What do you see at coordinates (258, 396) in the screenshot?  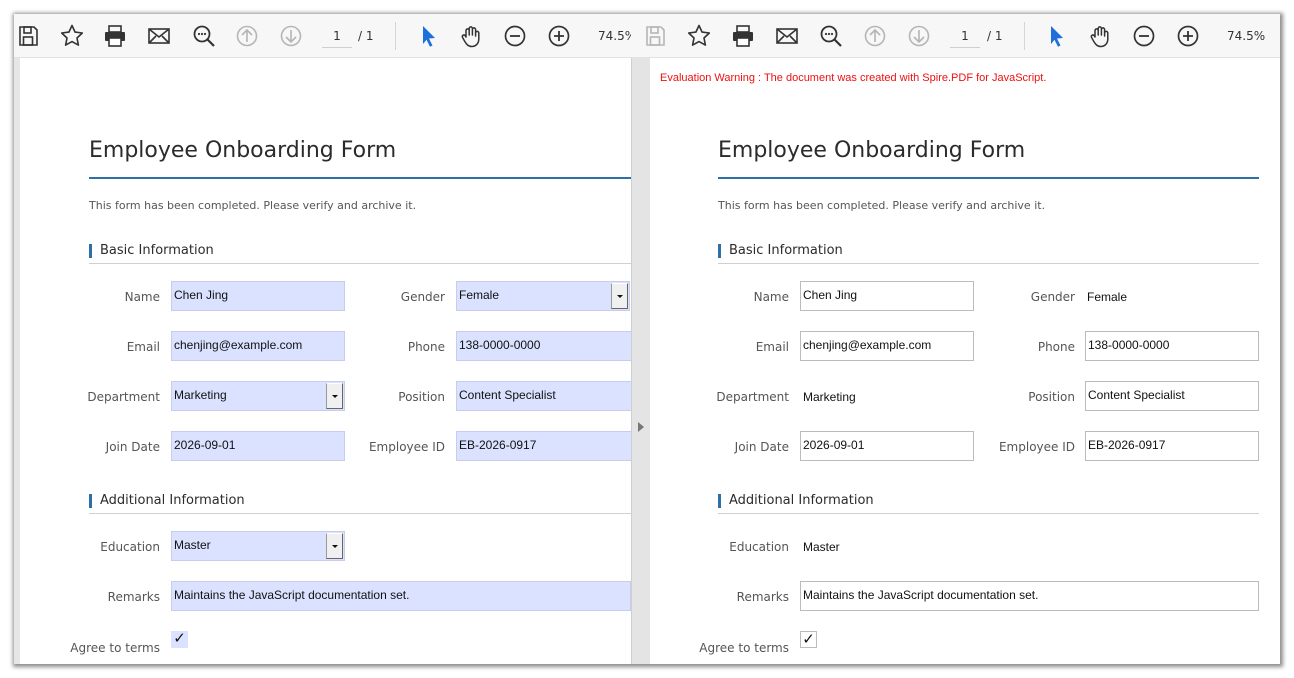 I see `department-select: Marketing` at bounding box center [258, 396].